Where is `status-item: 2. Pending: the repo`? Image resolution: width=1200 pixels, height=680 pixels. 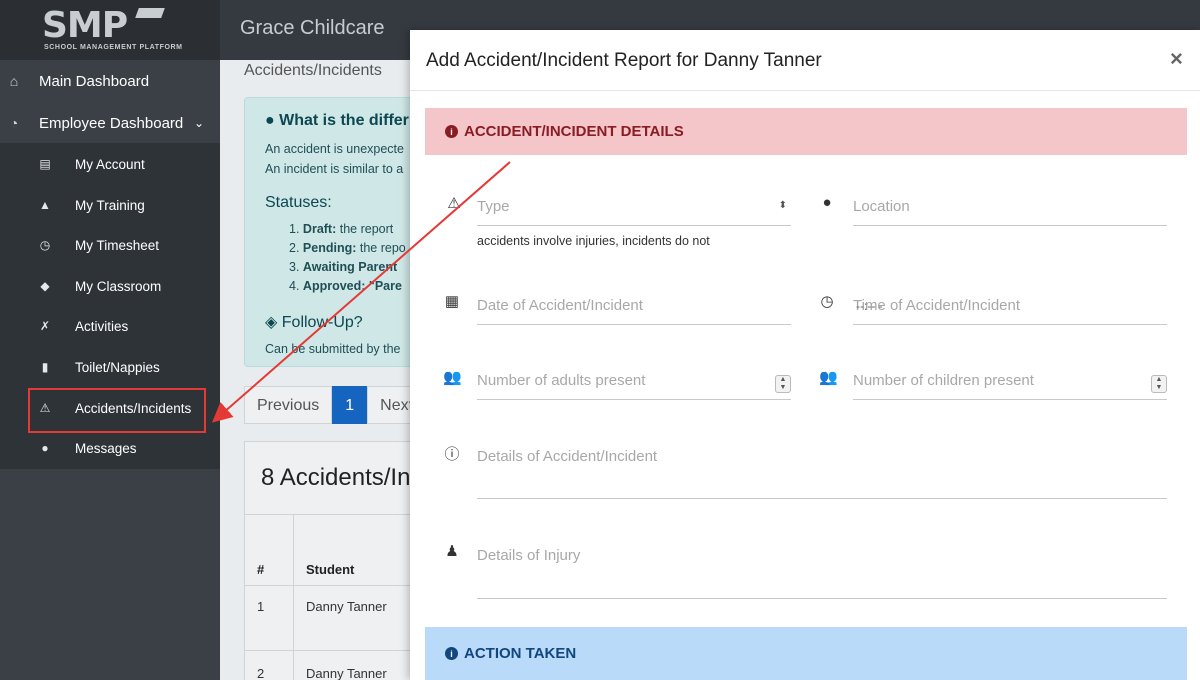
status-item: 2. Pending: the repo is located at coordinates (347, 248).